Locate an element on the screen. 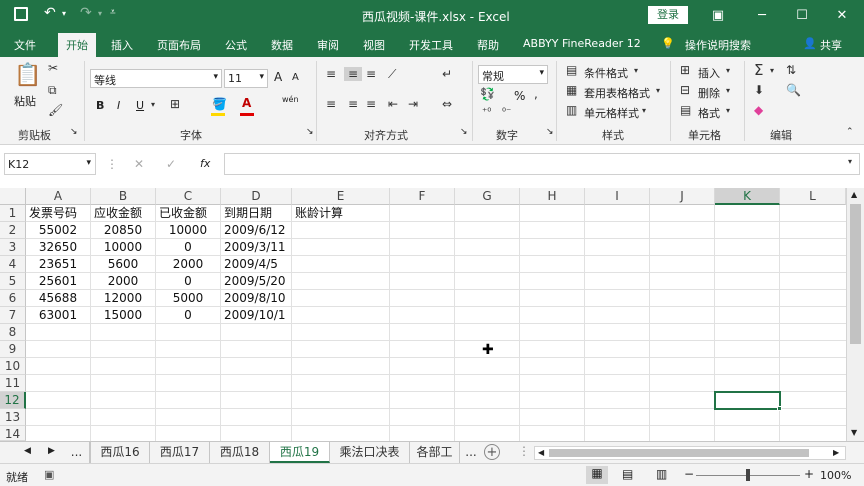  phonetic-button: wén is located at coordinates (290, 99).